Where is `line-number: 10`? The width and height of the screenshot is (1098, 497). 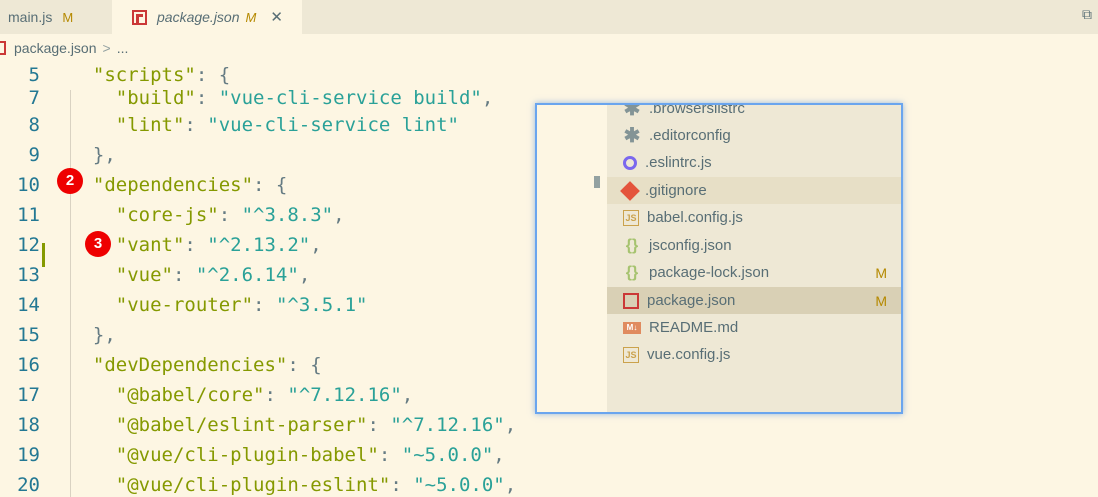 line-number: 10 is located at coordinates (28, 185).